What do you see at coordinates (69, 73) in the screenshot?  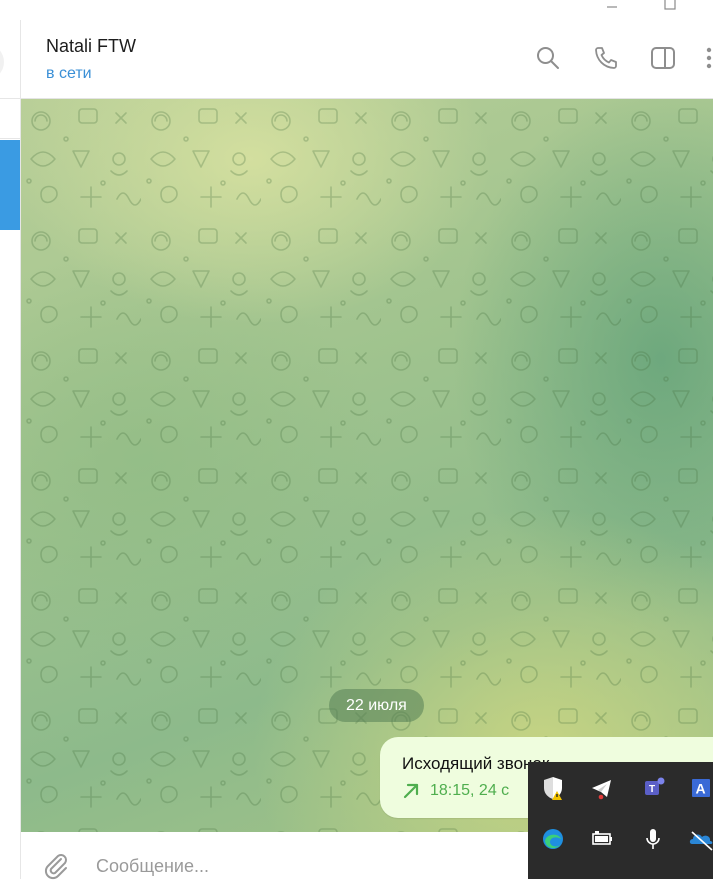 I see `chat-status: в сети` at bounding box center [69, 73].